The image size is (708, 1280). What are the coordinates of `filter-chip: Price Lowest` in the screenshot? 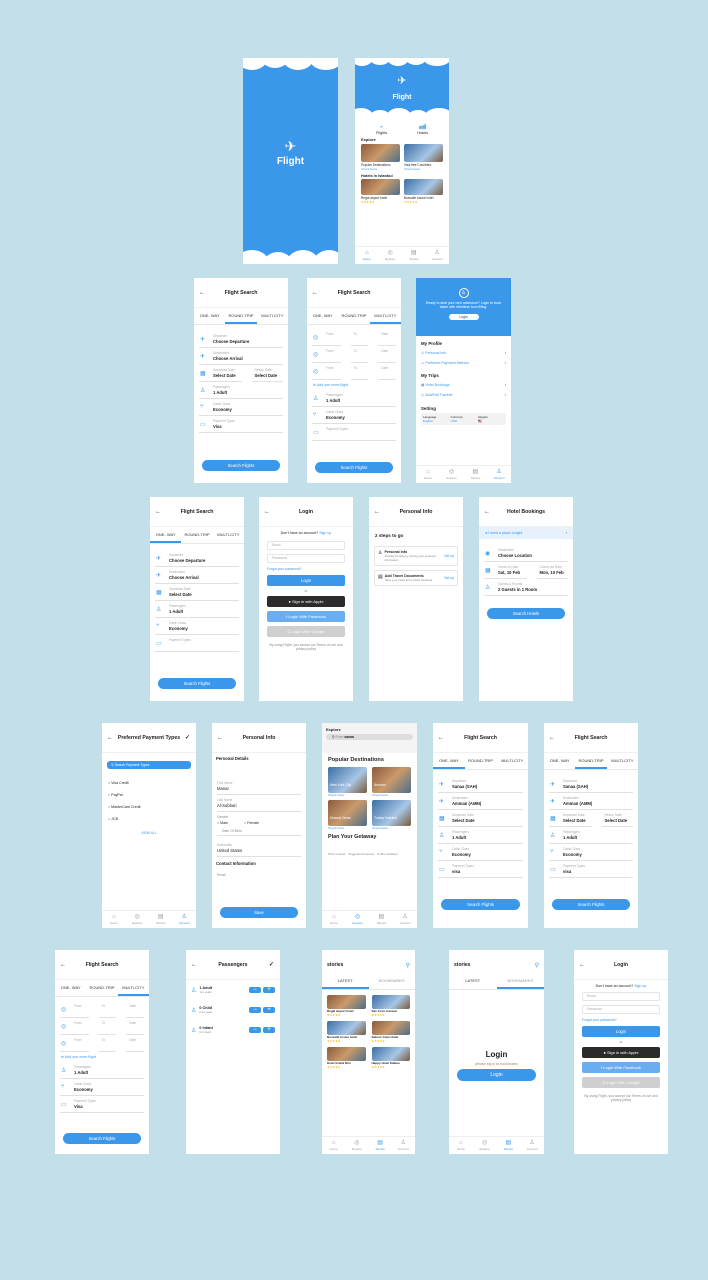 It's located at (336, 854).